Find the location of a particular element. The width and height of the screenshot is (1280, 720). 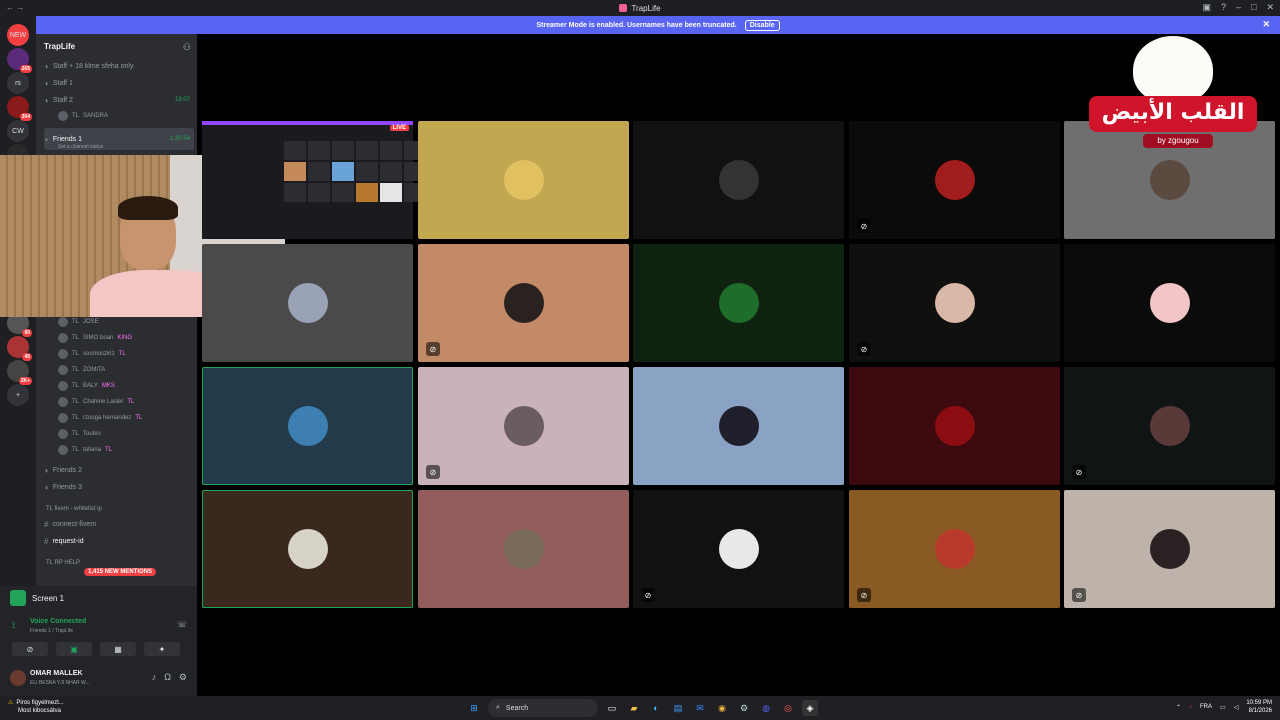

app-icon: ◎ is located at coordinates (788, 708).